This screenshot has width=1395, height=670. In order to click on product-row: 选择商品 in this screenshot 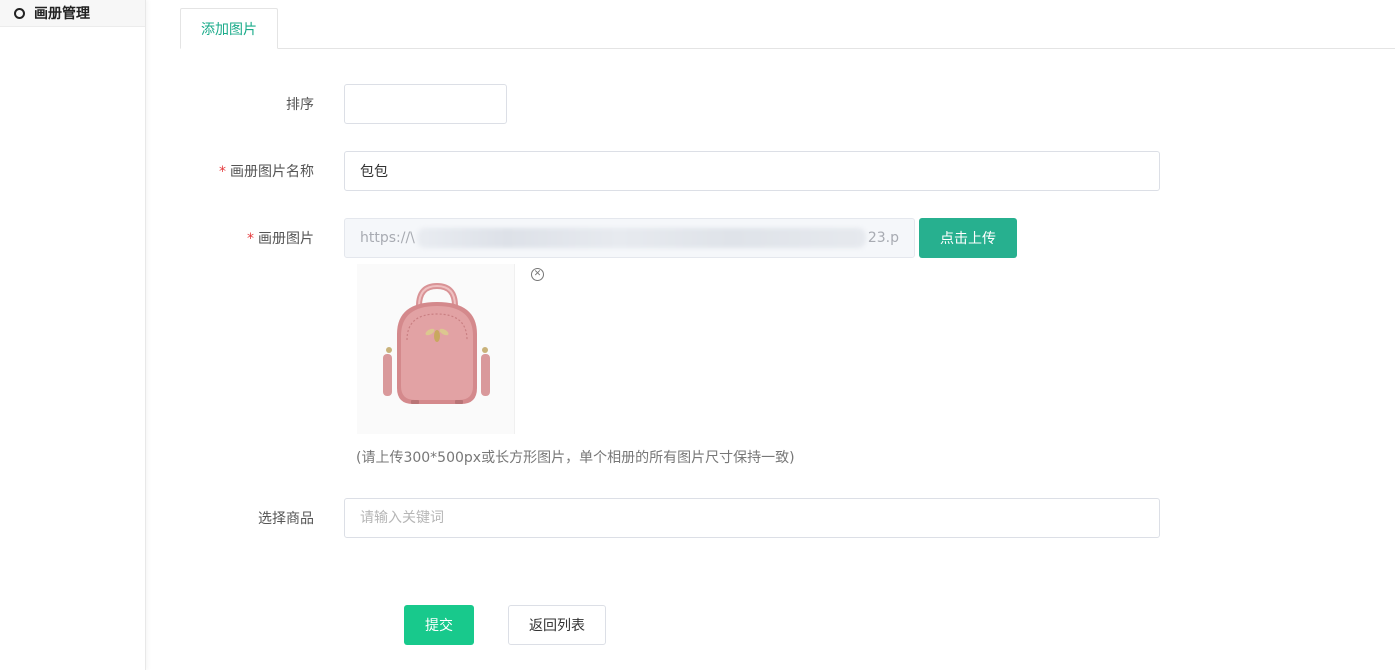, I will do `click(670, 518)`.